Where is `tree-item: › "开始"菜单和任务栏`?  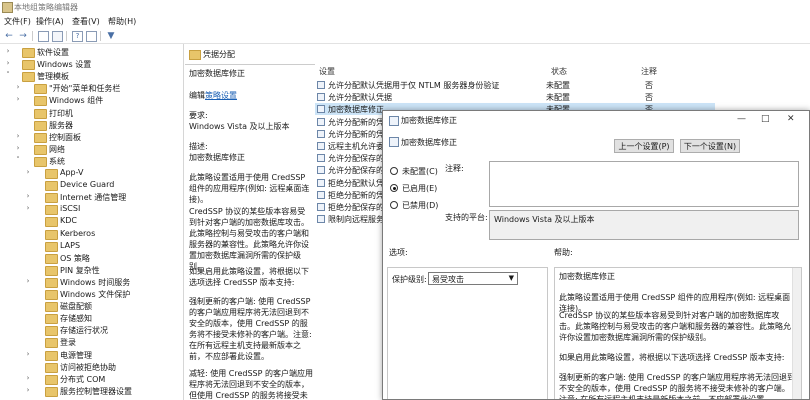 tree-item: › "开始"菜单和任务栏 is located at coordinates (91, 88).